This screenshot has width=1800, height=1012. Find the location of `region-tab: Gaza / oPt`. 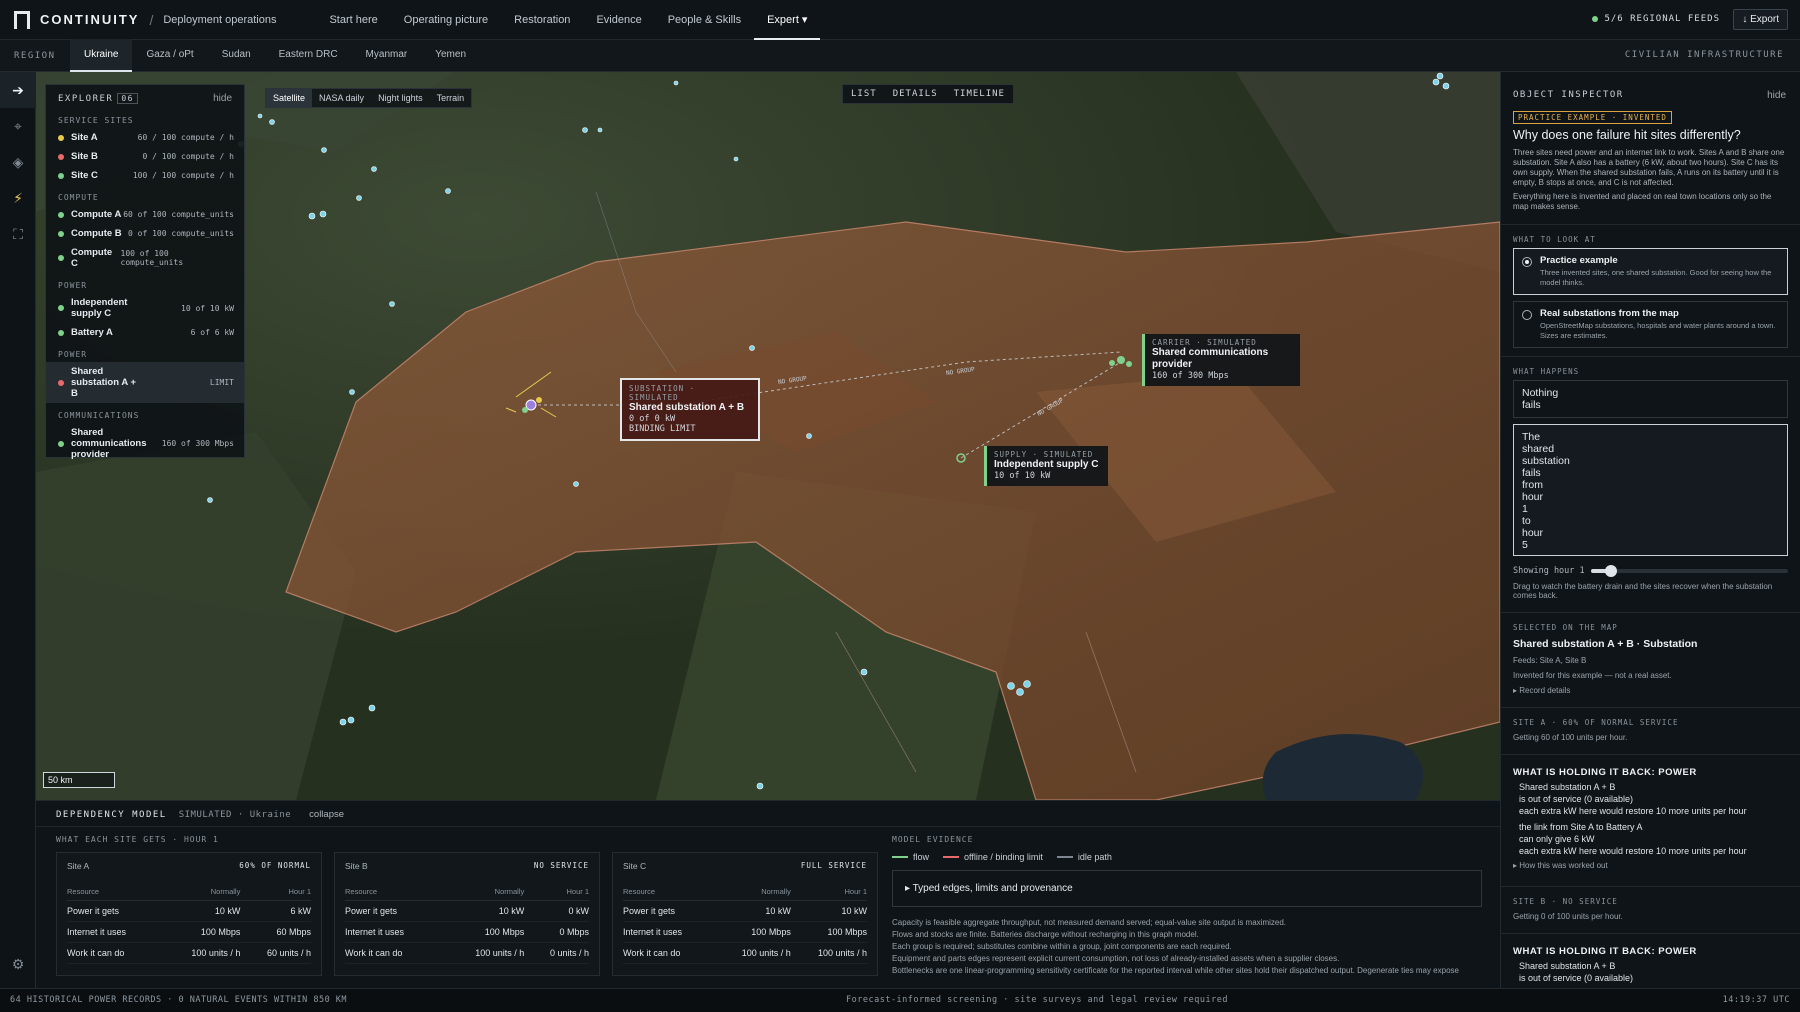

region-tab: Gaza / oPt is located at coordinates (169, 55).